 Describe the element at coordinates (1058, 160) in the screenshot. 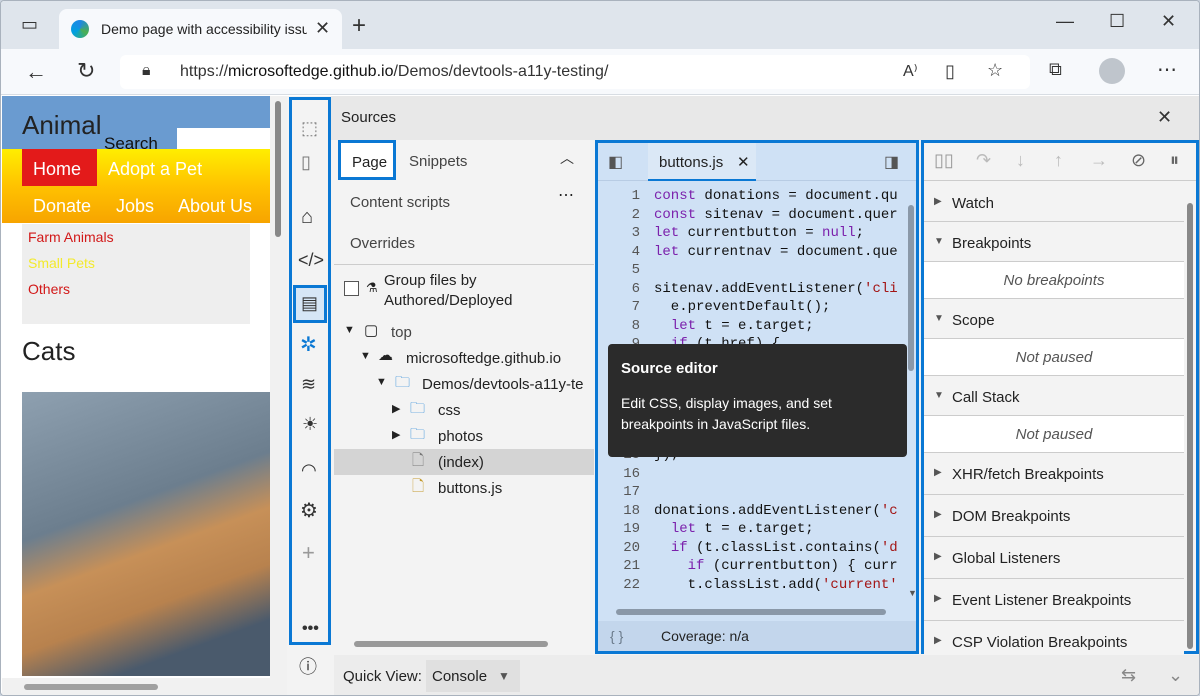

I see `step-out-icon: ↑` at that location.